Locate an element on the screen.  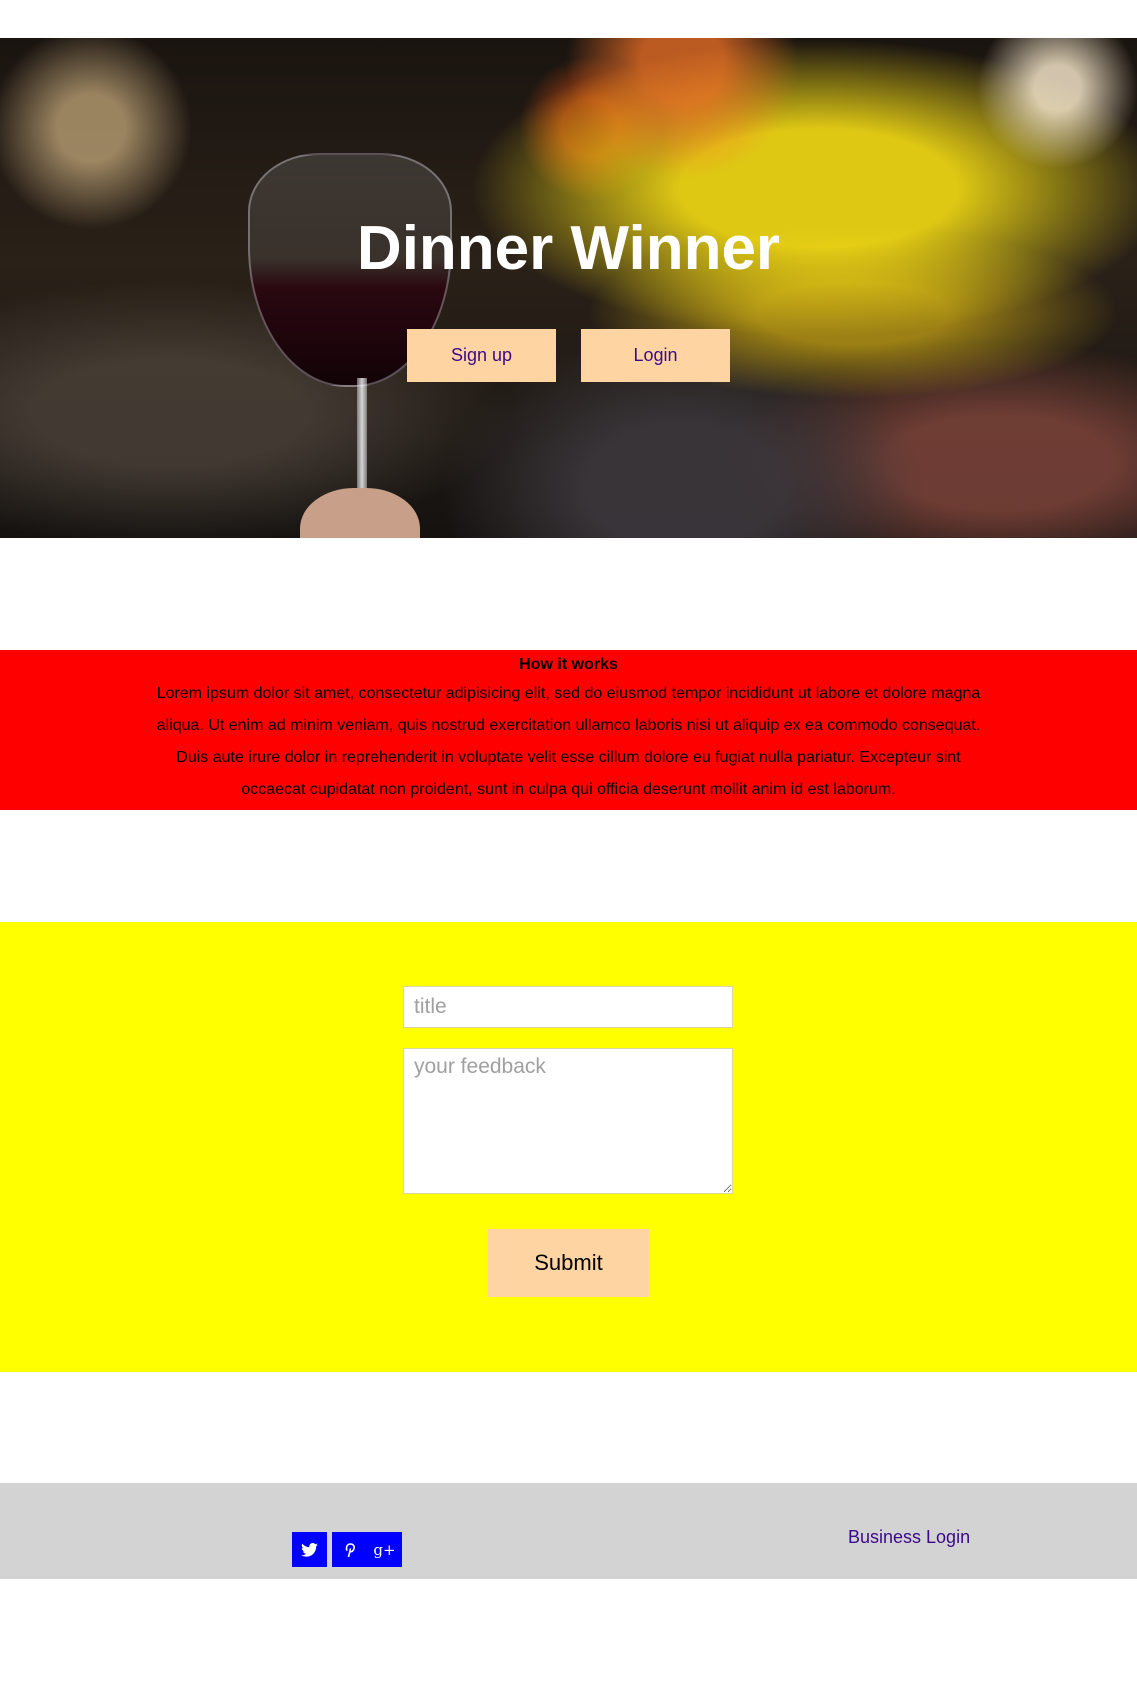
google-plus-icon: g+ is located at coordinates (384, 1549).